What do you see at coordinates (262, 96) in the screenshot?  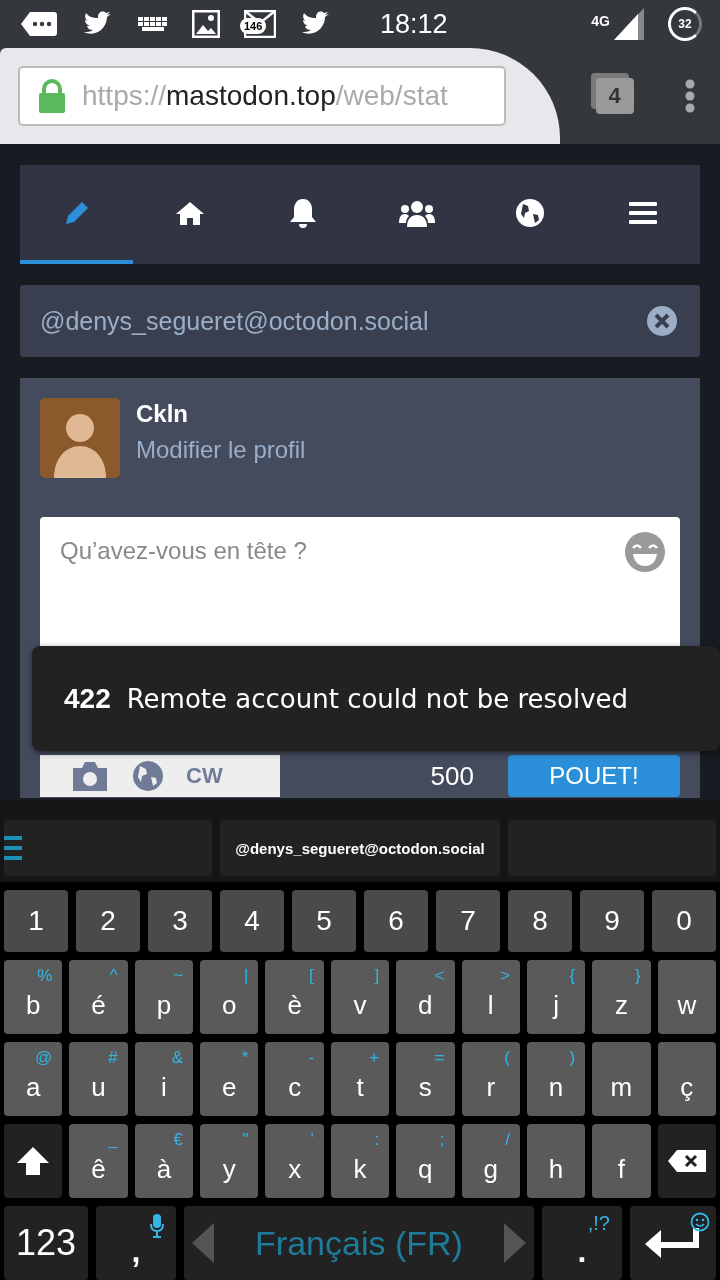 I see `address-bar: https://mastodon.top/web/stat` at bounding box center [262, 96].